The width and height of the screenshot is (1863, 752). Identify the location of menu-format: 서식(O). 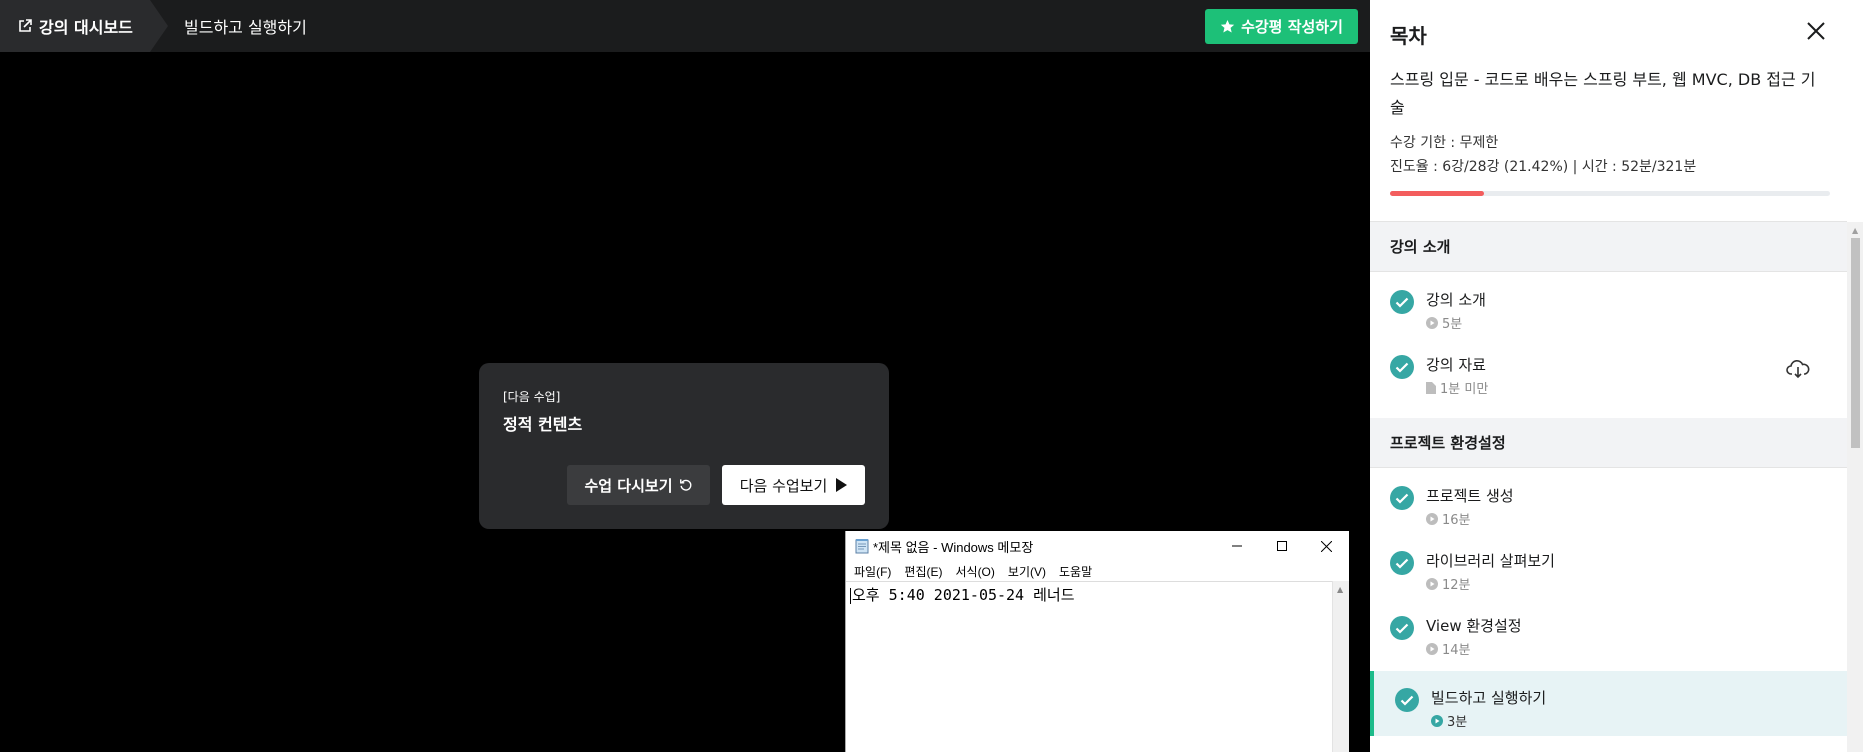
(974, 571).